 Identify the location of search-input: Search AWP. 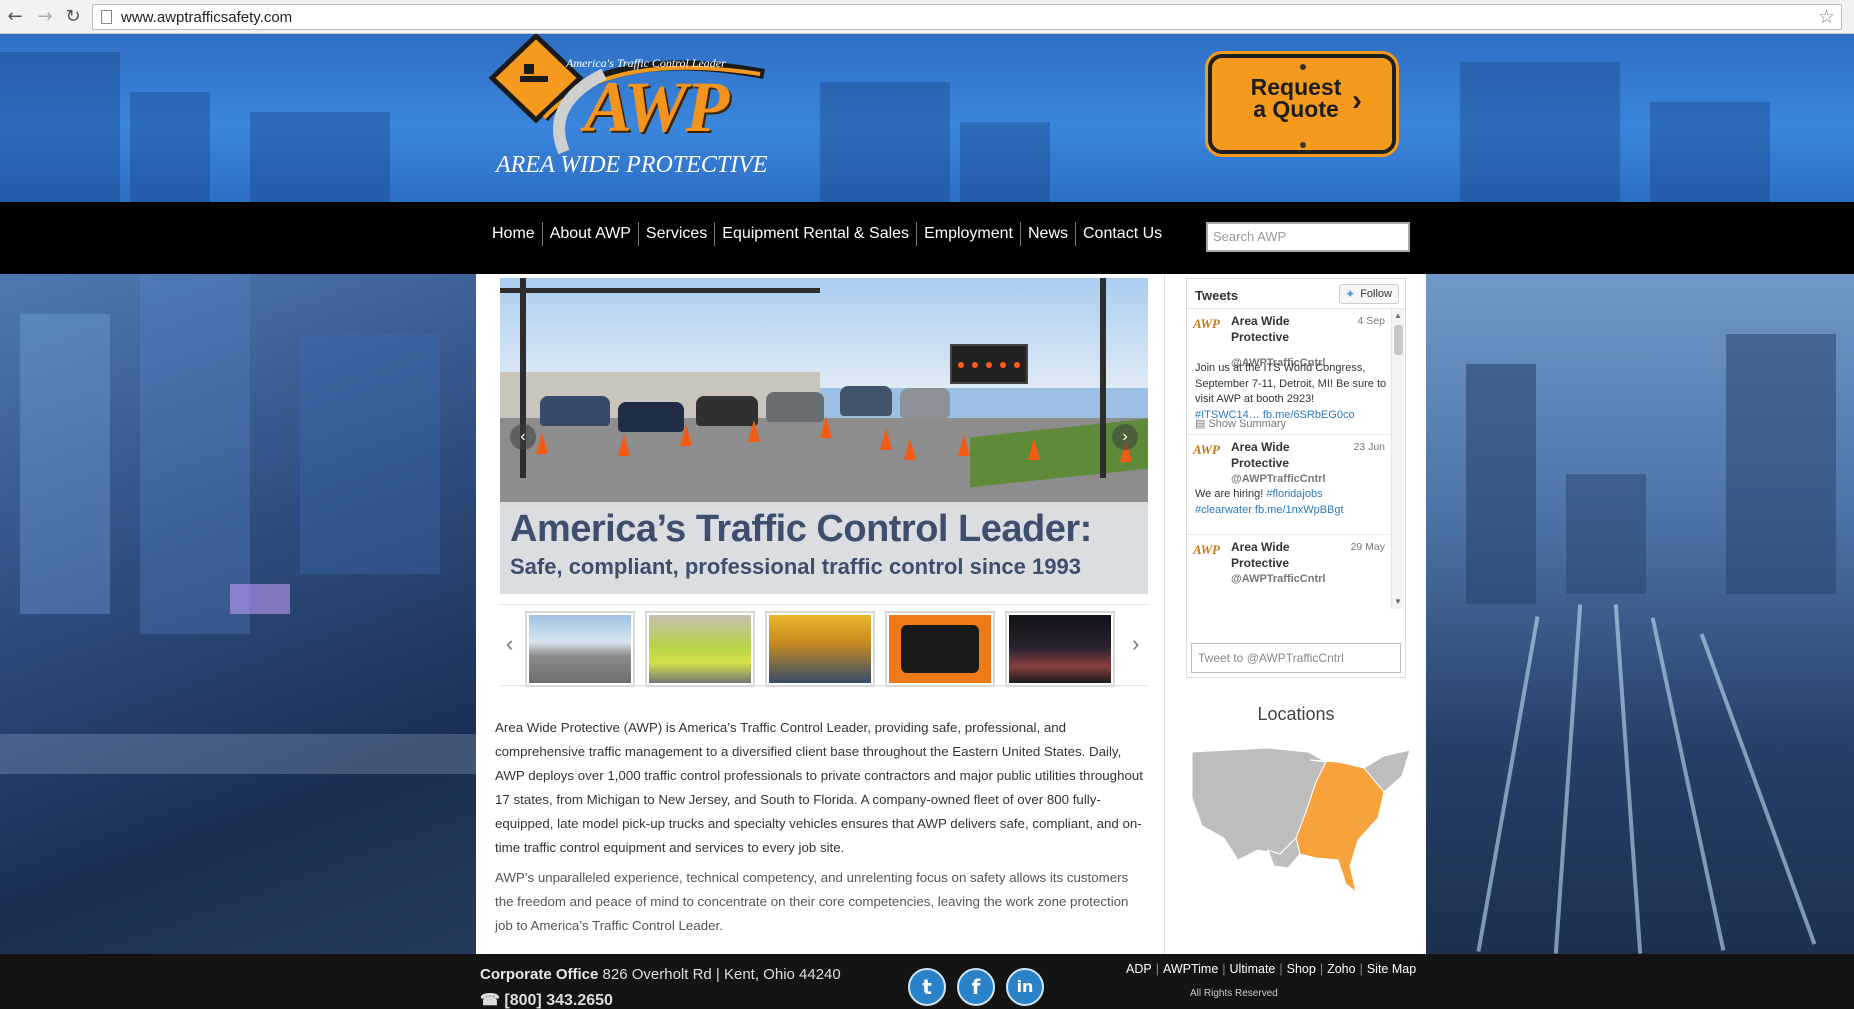
(1308, 237).